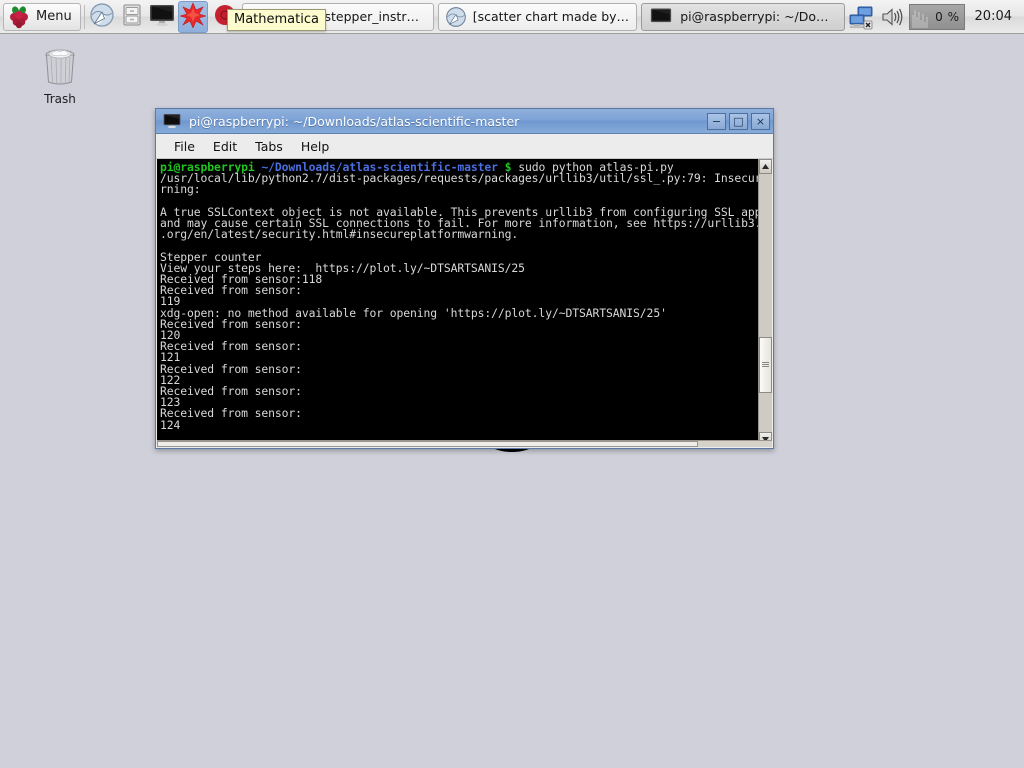  I want to click on tooltip-mathematica: Mathematica, so click(276, 20).